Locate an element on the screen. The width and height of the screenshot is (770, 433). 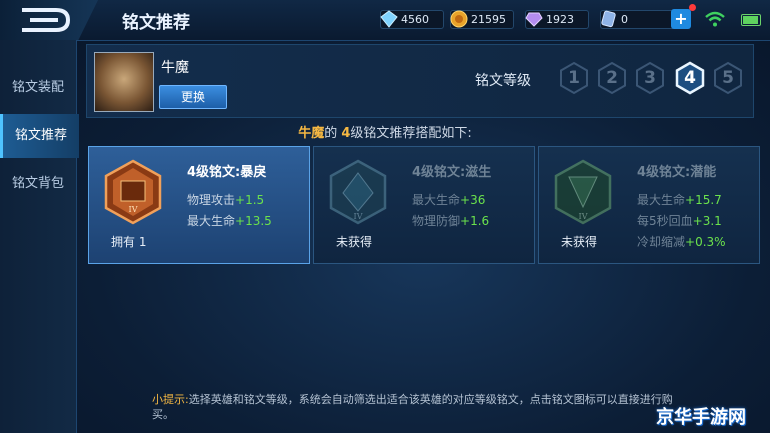
switch-hero-button: 更换 is located at coordinates (193, 97).